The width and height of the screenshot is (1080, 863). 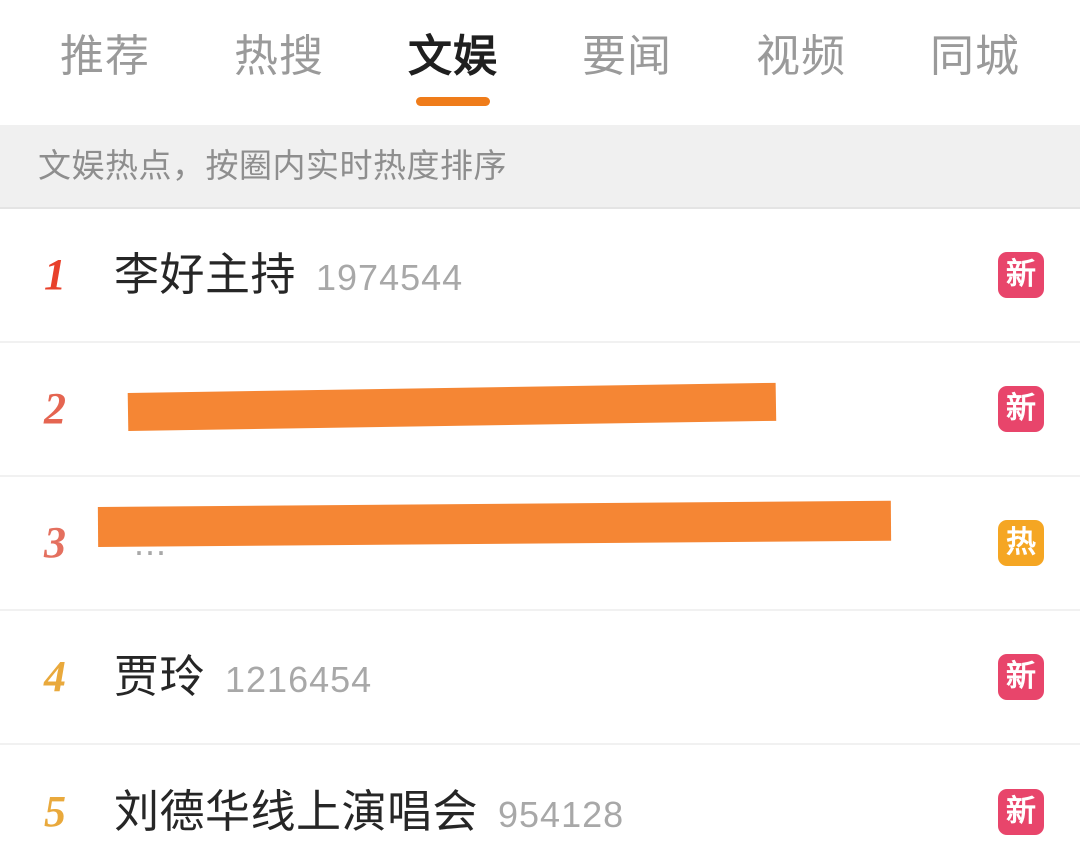 What do you see at coordinates (279, 56) in the screenshot?
I see `tab-label: 热搜` at bounding box center [279, 56].